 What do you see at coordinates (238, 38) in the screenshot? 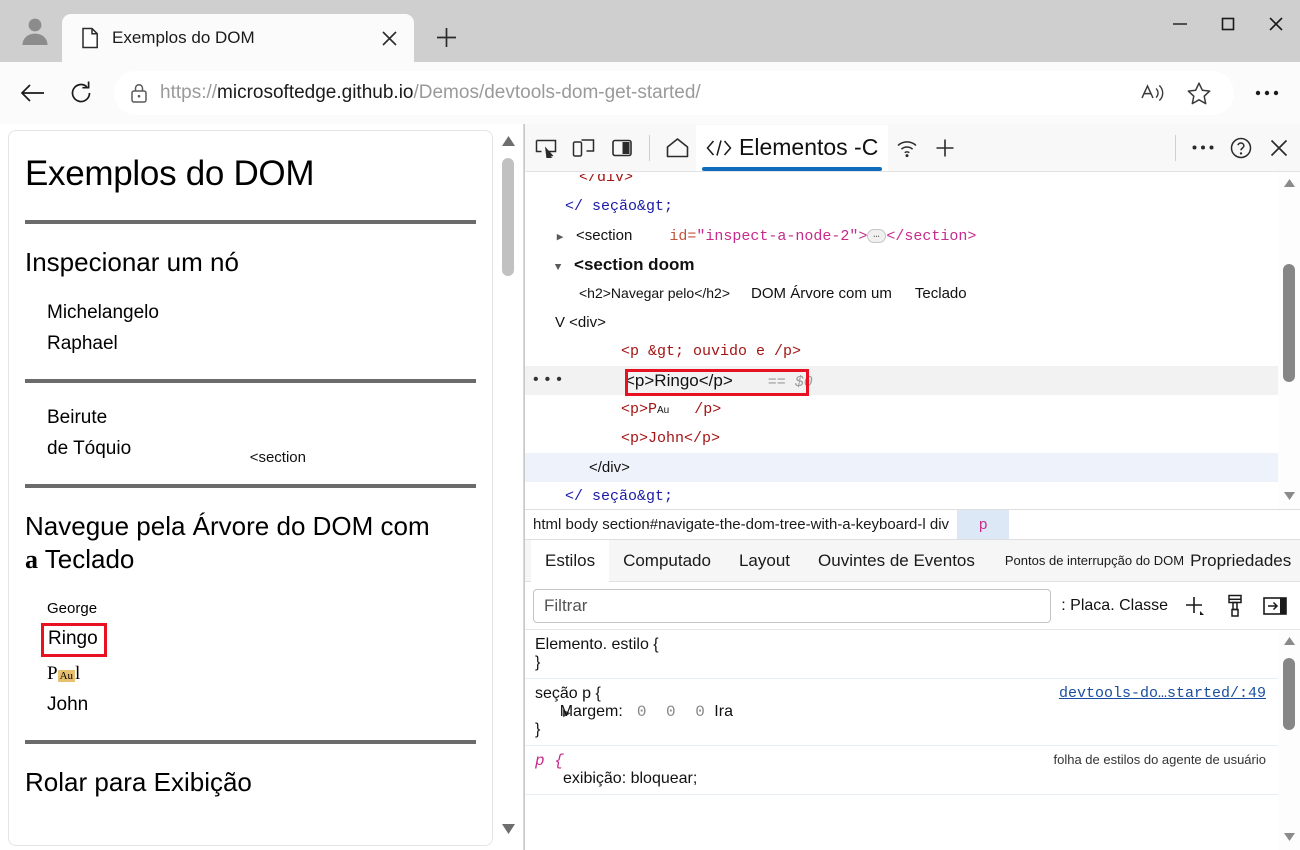
I see `browser-tab: Exemplos do DOM` at bounding box center [238, 38].